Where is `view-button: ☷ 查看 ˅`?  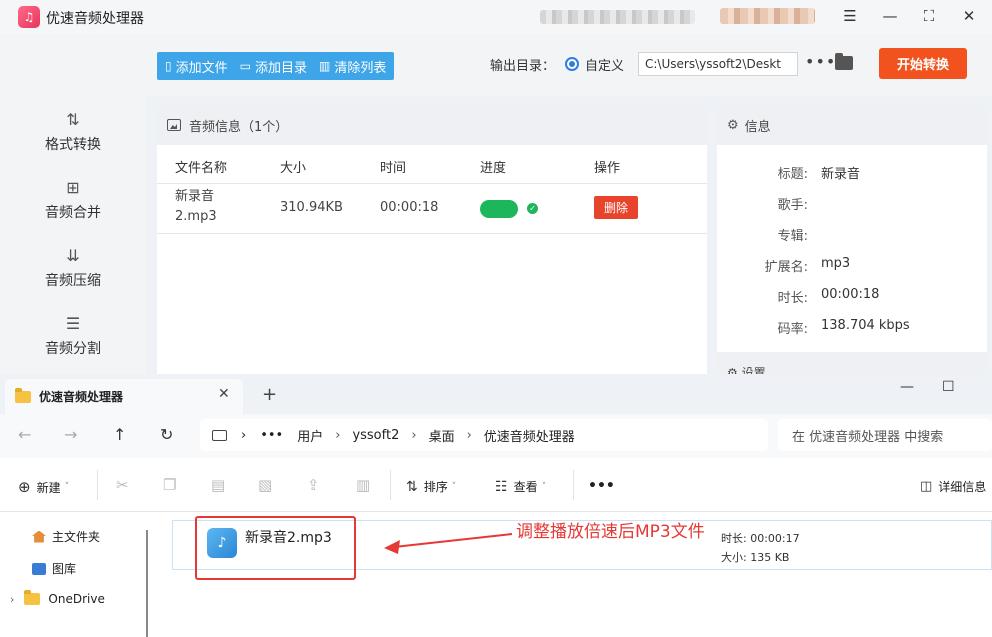
view-button: ☷ 查看 ˅ is located at coordinates (520, 486).